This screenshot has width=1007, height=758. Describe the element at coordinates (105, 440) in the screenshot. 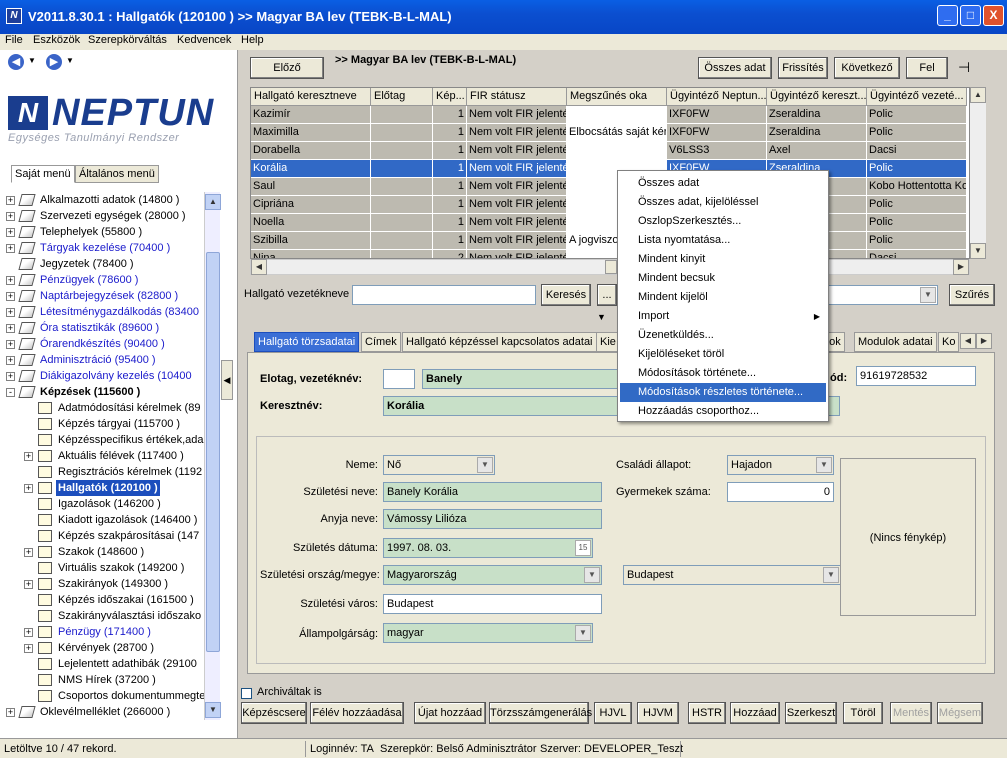

I see `tree-node: Képzésspecifikus értékek,ada` at that location.